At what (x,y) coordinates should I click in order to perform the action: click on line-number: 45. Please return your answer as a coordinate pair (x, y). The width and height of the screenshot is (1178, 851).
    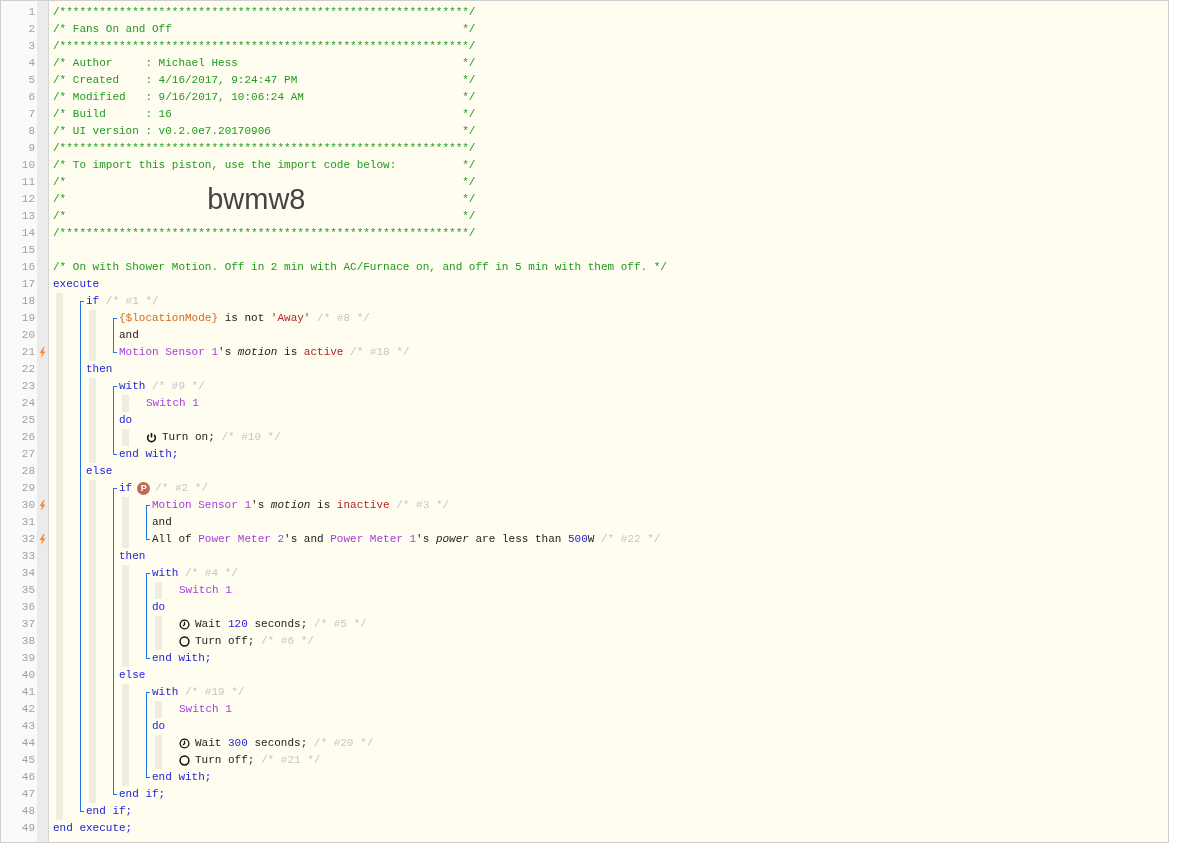
    Looking at the image, I should click on (28, 761).